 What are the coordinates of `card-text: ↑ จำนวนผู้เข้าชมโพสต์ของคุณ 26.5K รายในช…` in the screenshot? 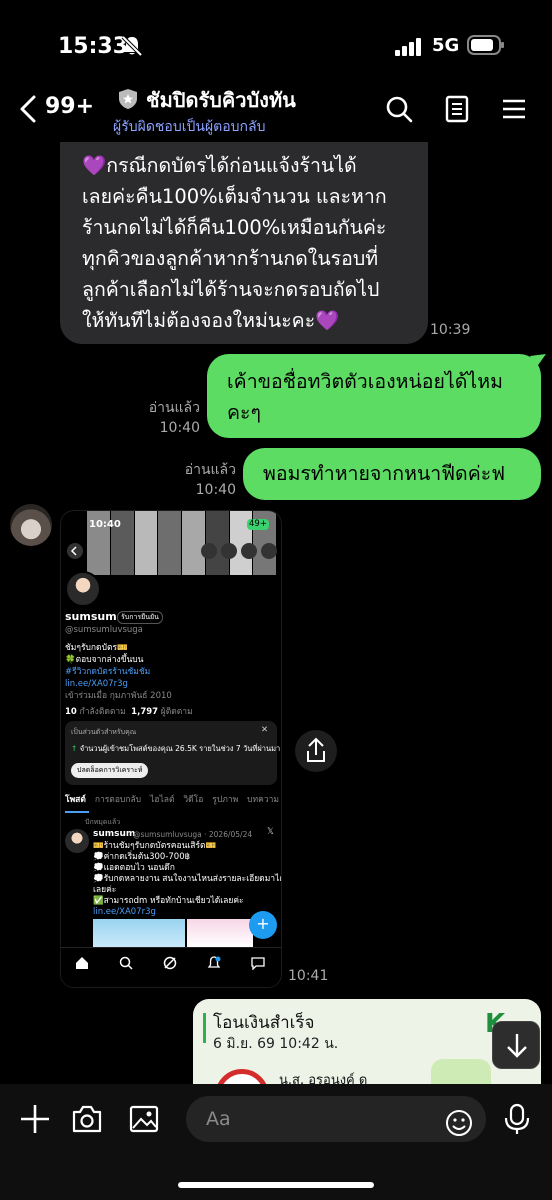 It's located at (176, 748).